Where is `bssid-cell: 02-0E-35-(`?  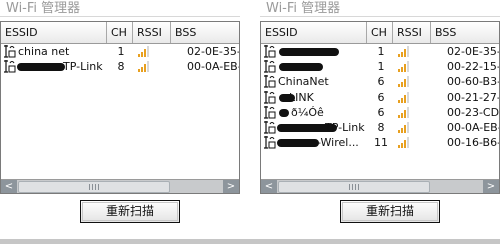 bssid-cell: 02-0E-35-( is located at coordinates (213, 51).